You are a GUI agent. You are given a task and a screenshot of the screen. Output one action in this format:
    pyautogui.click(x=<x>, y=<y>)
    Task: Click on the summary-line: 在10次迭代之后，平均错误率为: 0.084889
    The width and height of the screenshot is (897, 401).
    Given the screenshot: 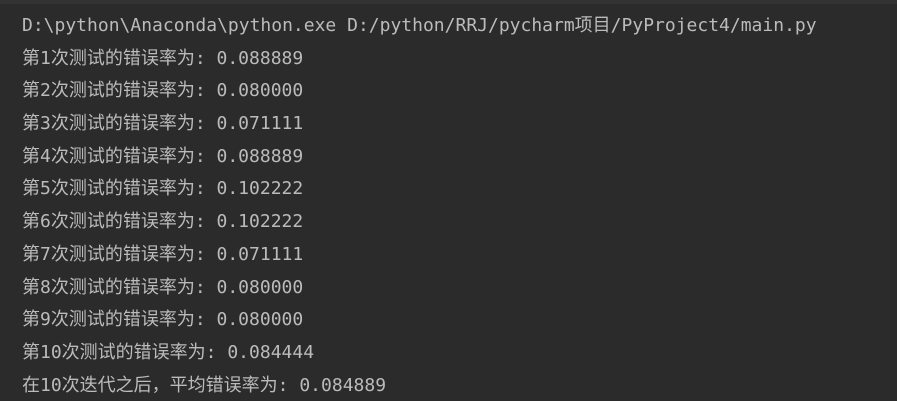 What is the action you would take?
    pyautogui.click(x=204, y=385)
    